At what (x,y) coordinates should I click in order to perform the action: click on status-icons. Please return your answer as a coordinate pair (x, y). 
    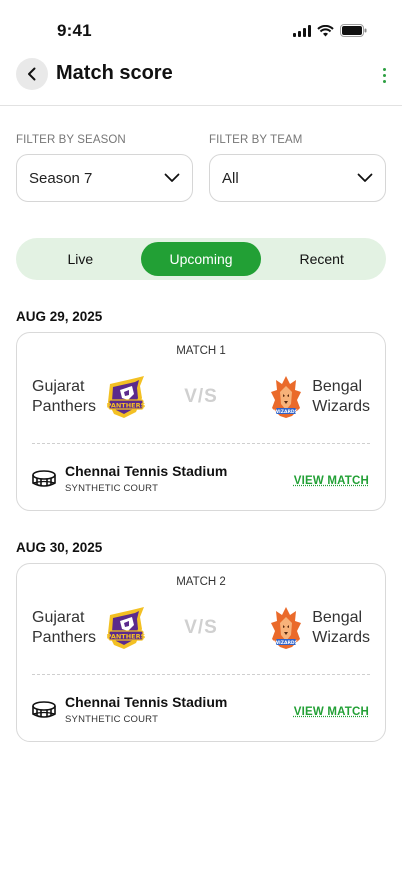
    Looking at the image, I should click on (330, 30).